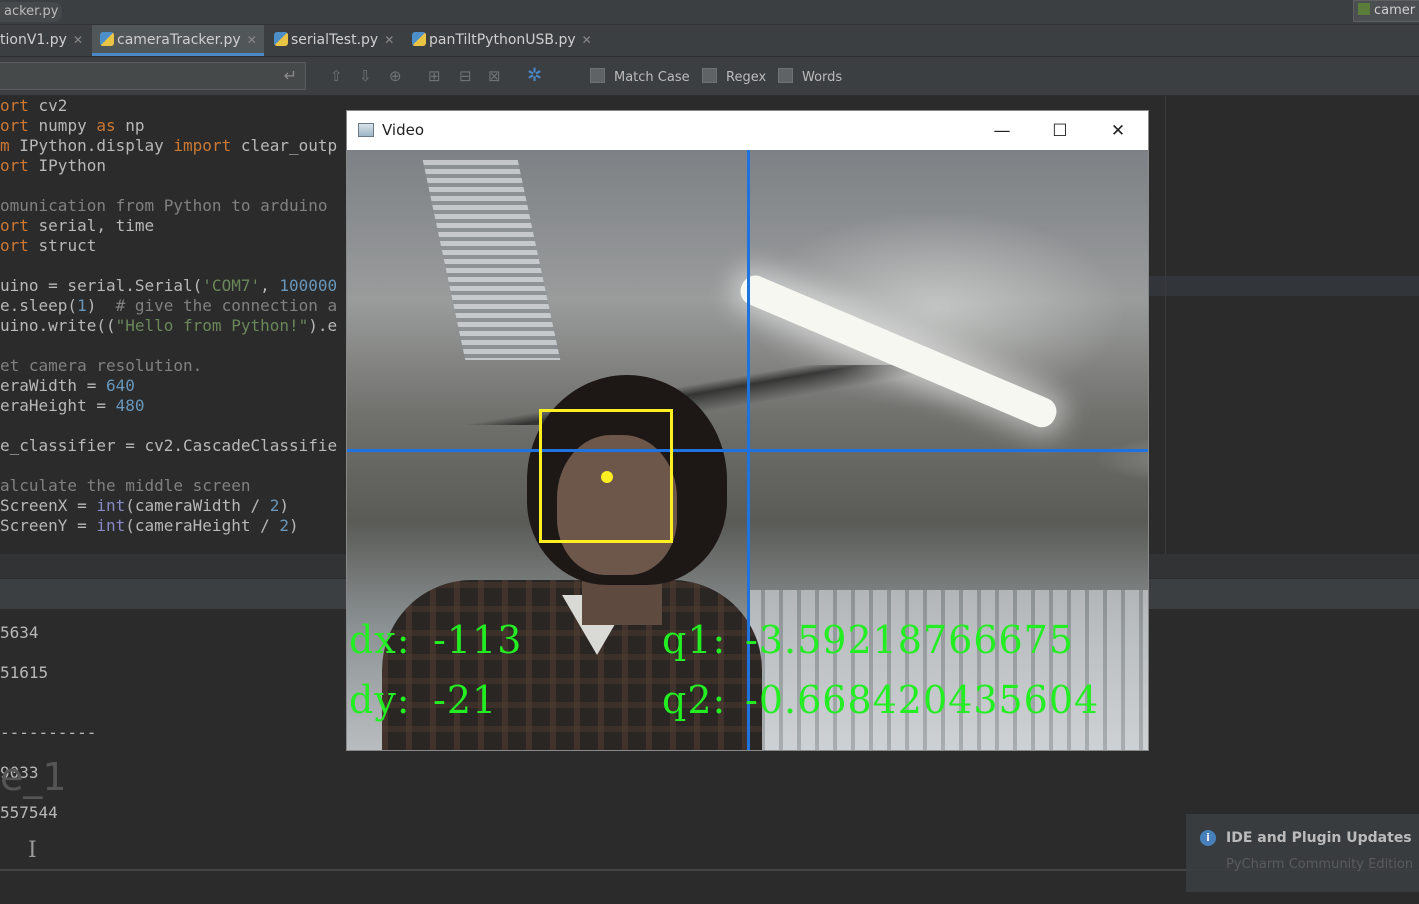 Image resolution: width=1419 pixels, height=904 pixels. What do you see at coordinates (947, 670) in the screenshot?
I see `background-blinds` at bounding box center [947, 670].